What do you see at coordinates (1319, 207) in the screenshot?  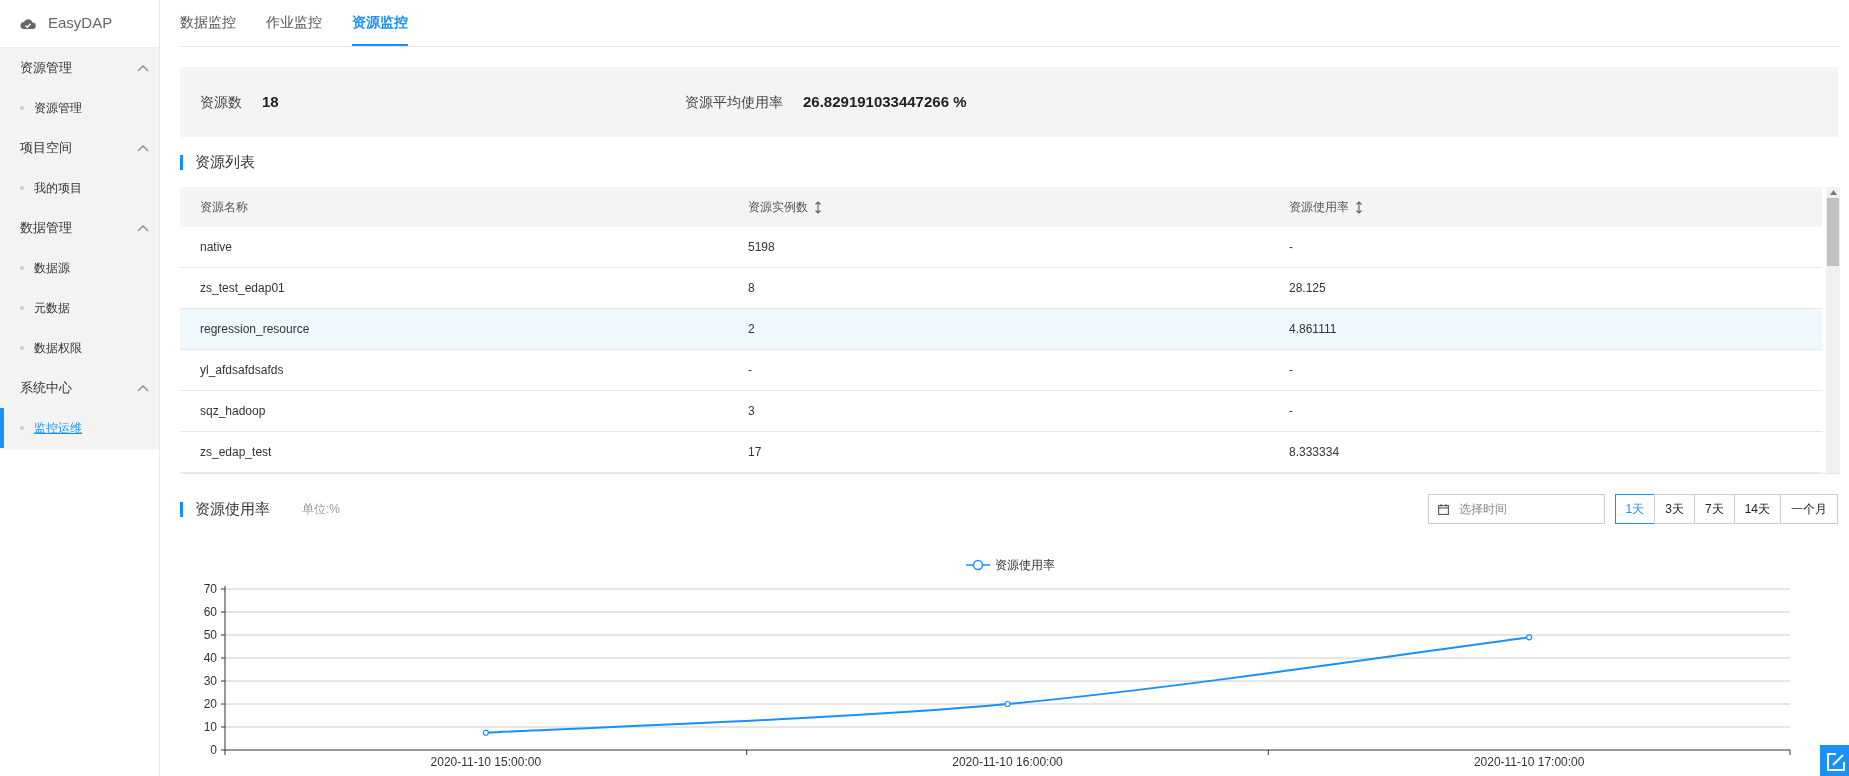 I see `column-header: 资源使用率` at bounding box center [1319, 207].